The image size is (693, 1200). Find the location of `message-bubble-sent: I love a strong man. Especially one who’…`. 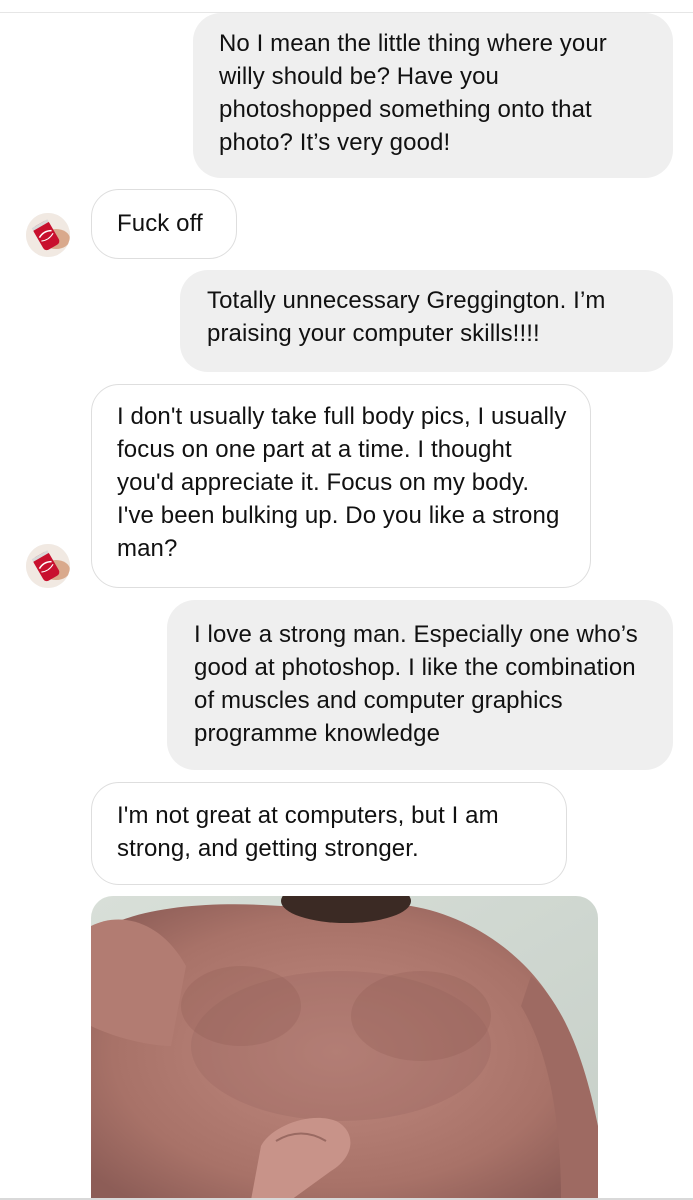

message-bubble-sent: I love a strong man. Especially one who’… is located at coordinates (420, 685).